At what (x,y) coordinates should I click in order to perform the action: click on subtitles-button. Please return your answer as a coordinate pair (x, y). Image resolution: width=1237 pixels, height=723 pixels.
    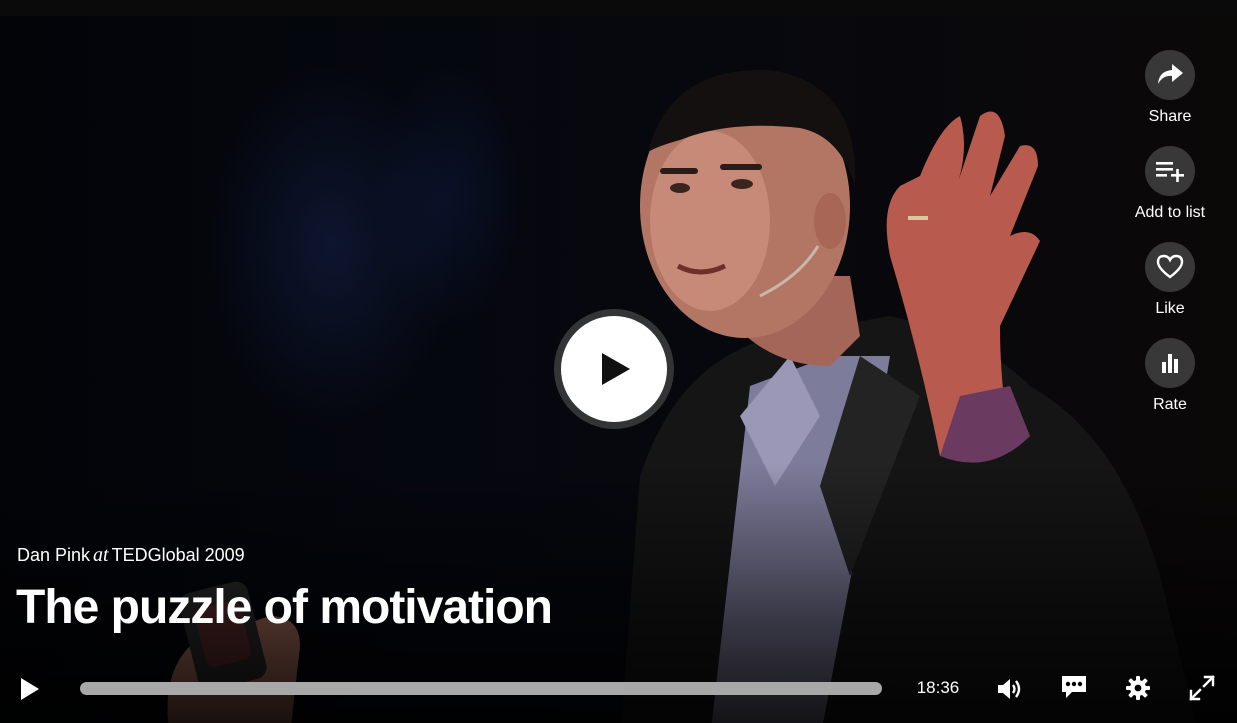
    Looking at the image, I should click on (1074, 687).